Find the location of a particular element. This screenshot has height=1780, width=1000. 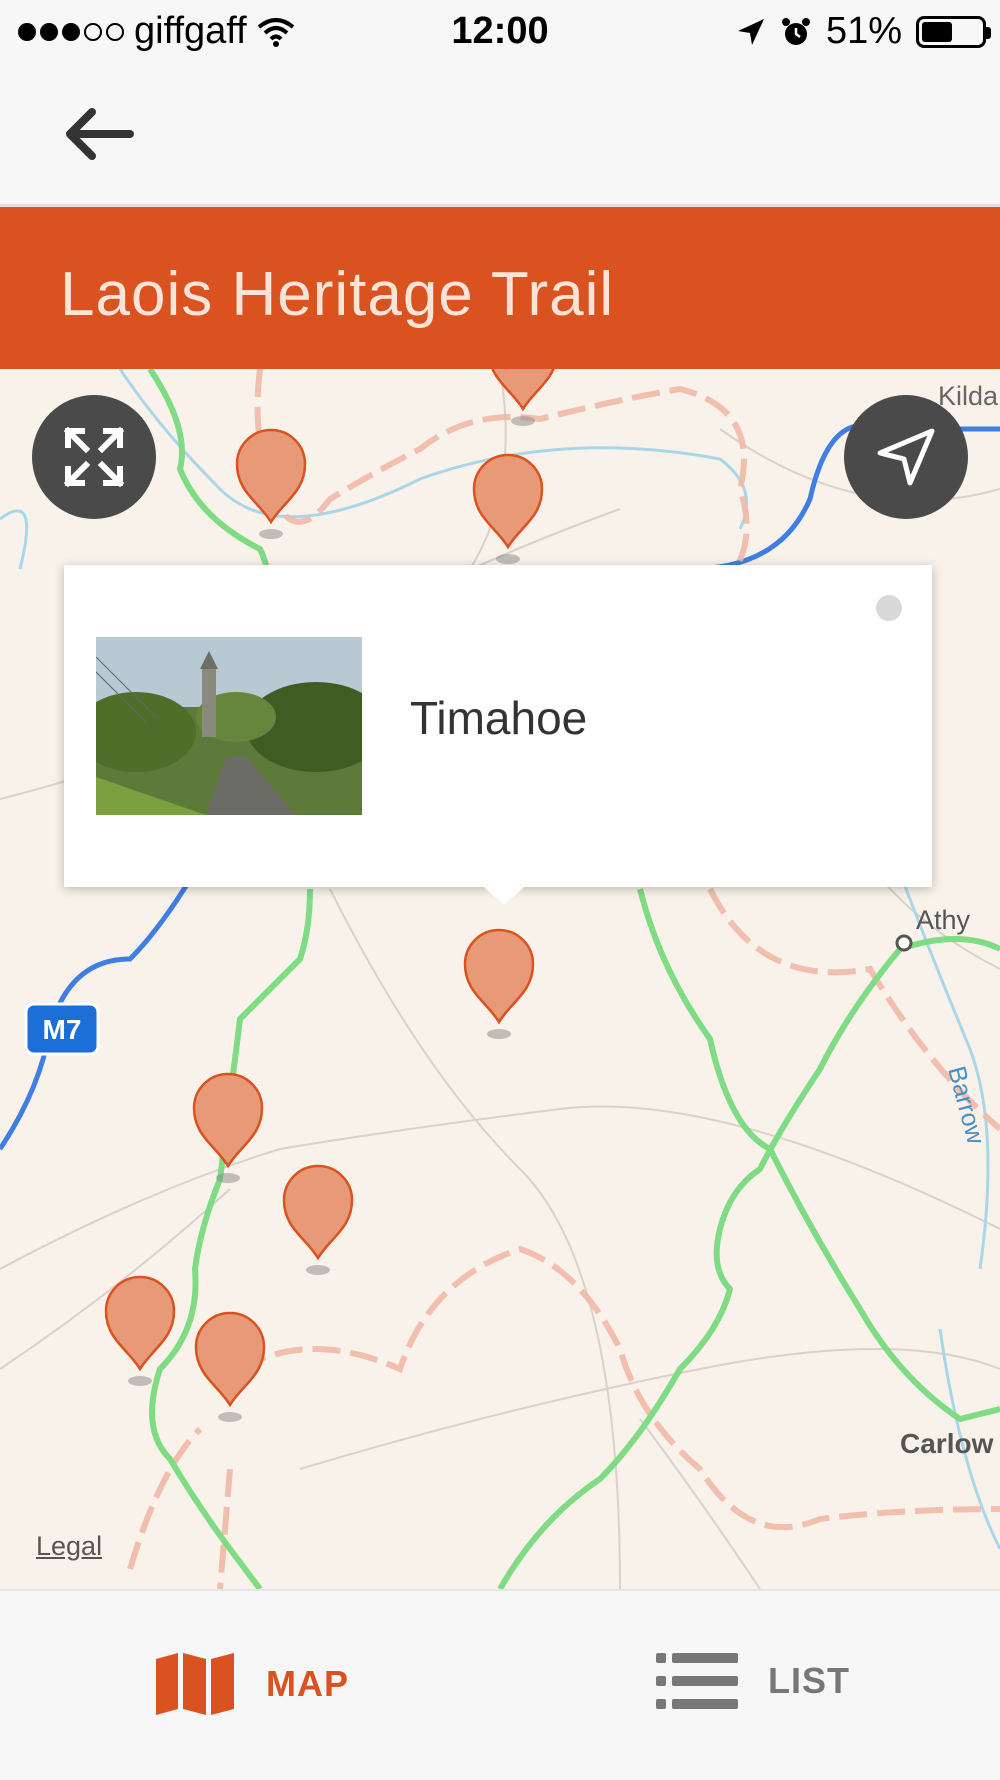

battery-icon is located at coordinates (953, 31).